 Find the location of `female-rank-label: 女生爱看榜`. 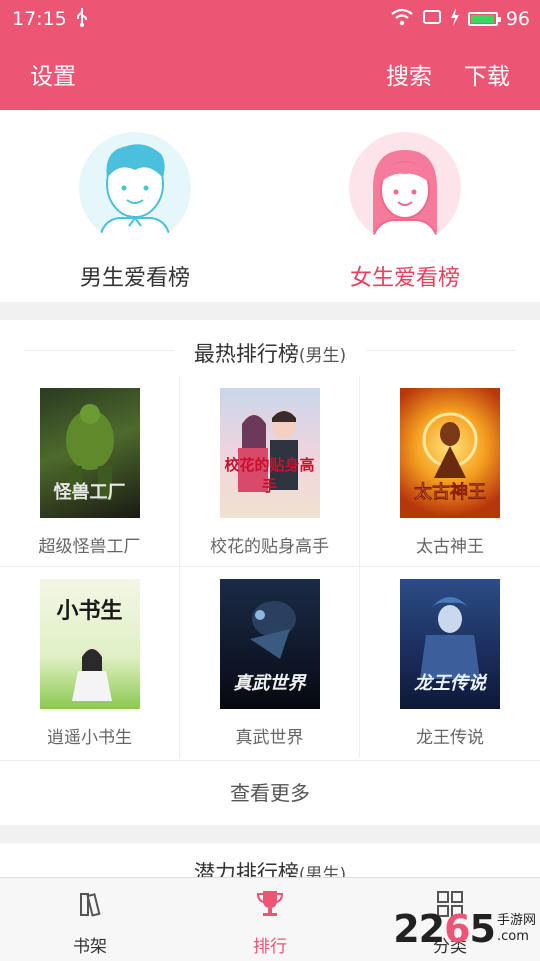

female-rank-label: 女生爱看榜 is located at coordinates (404, 278).